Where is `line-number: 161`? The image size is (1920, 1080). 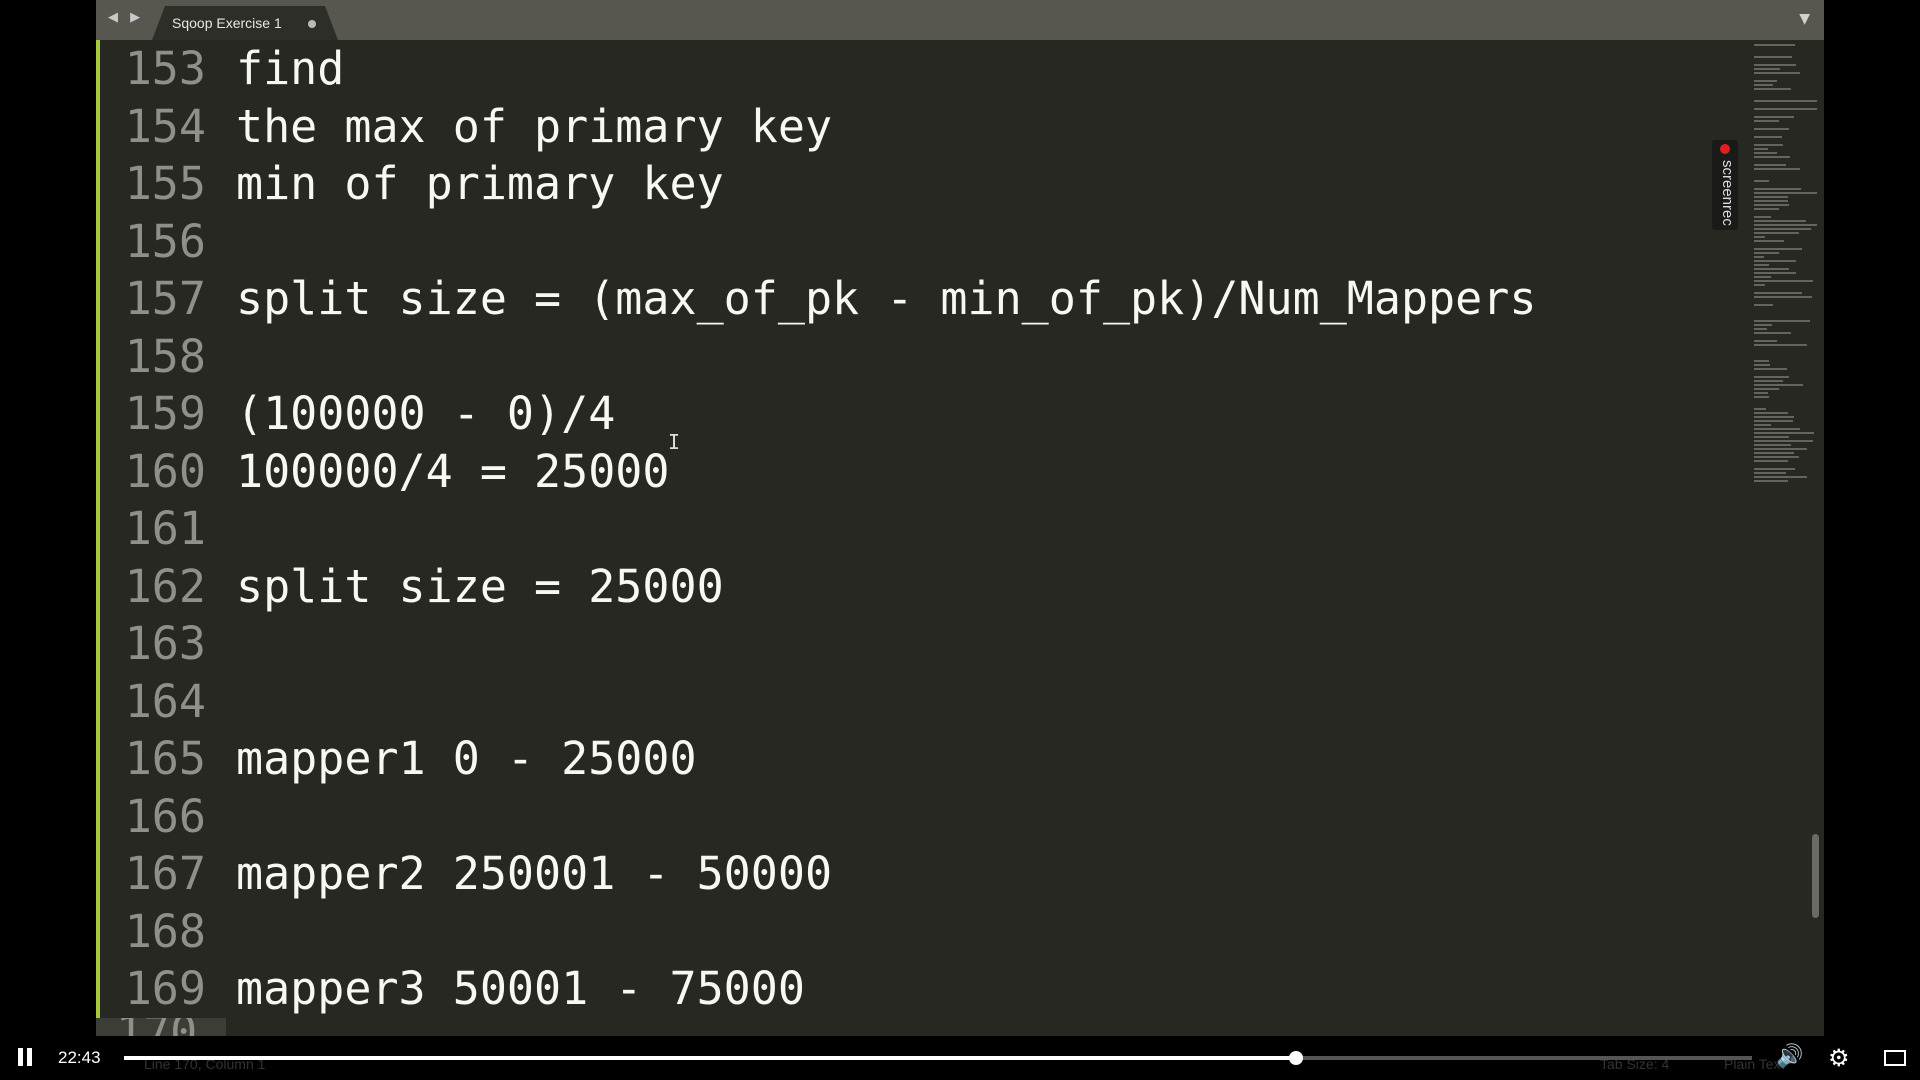
line-number: 161 is located at coordinates (165, 528).